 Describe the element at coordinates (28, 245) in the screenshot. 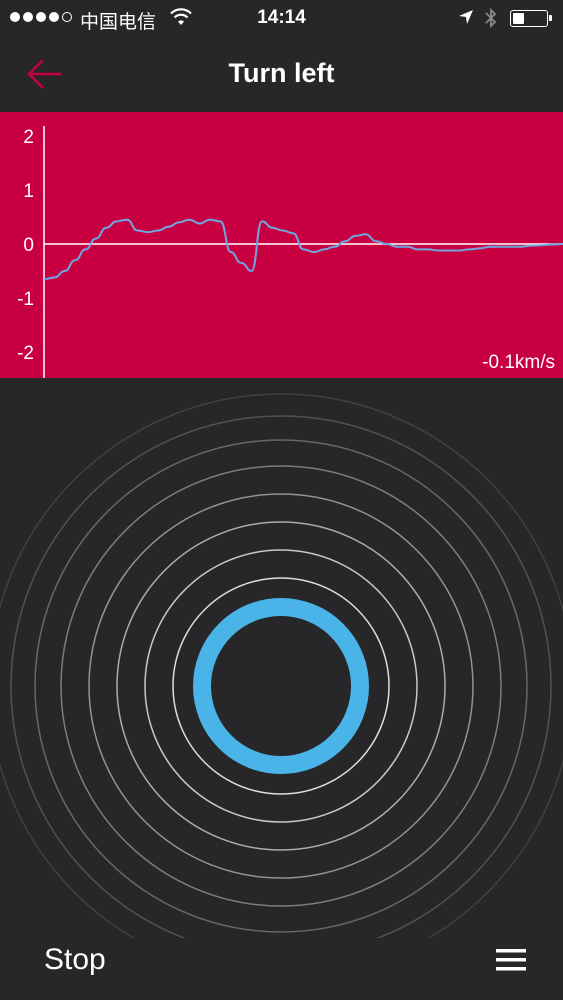

I see `y-tick-label: 0` at that location.